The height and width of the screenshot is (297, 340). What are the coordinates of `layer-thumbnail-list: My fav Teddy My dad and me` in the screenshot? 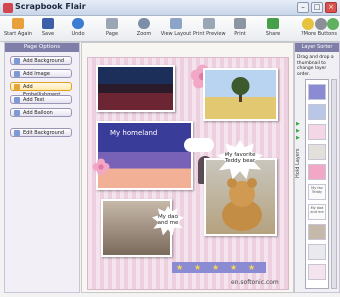 It's located at (317, 184).